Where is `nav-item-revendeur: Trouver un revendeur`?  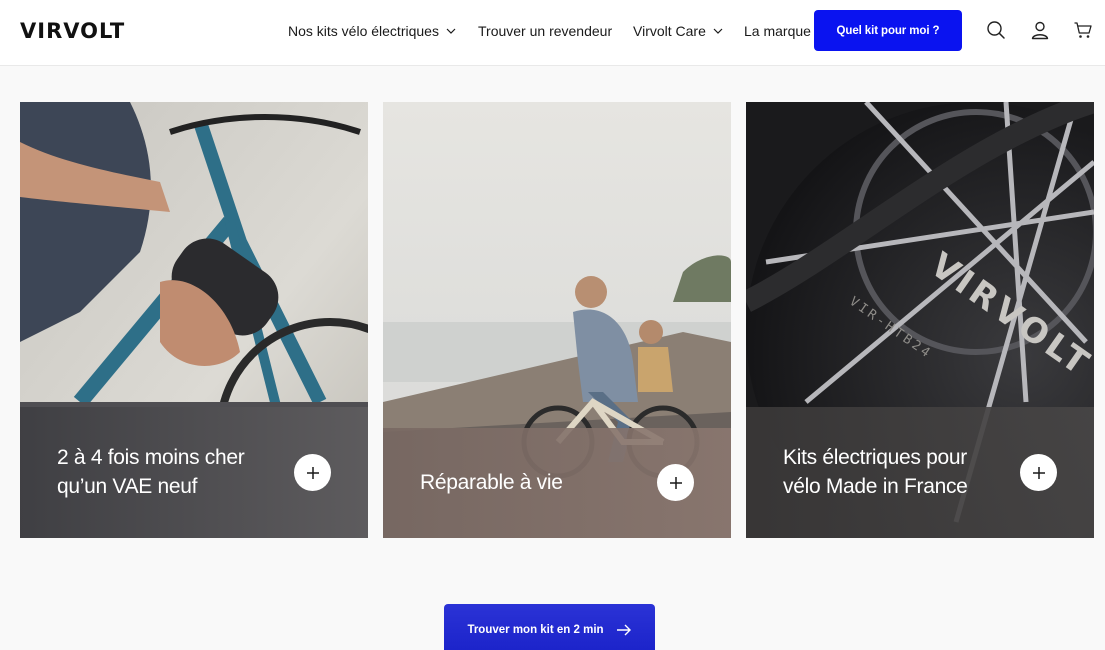 nav-item-revendeur: Trouver un revendeur is located at coordinates (545, 31).